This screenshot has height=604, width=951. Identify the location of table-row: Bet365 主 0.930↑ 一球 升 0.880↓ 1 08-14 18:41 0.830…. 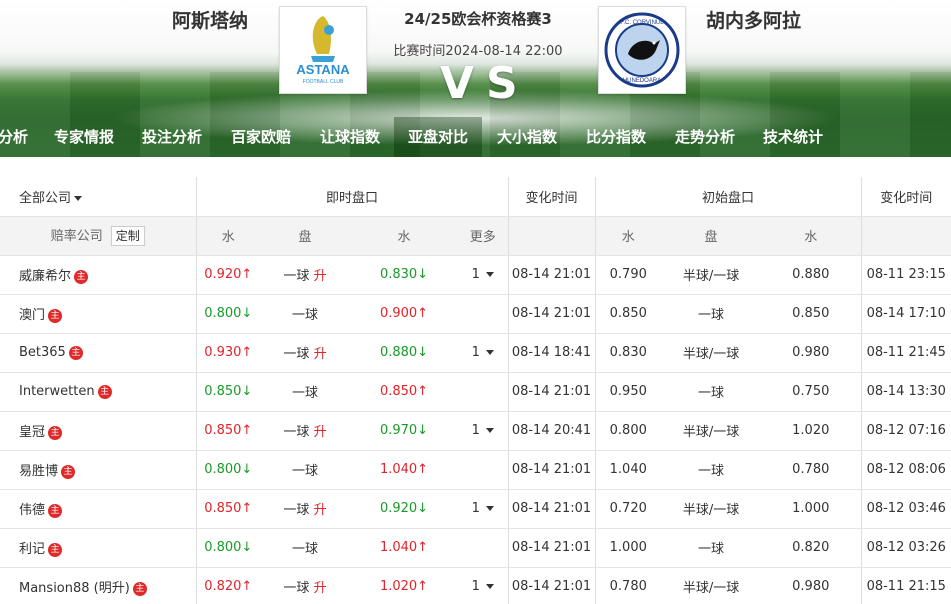
(475, 353).